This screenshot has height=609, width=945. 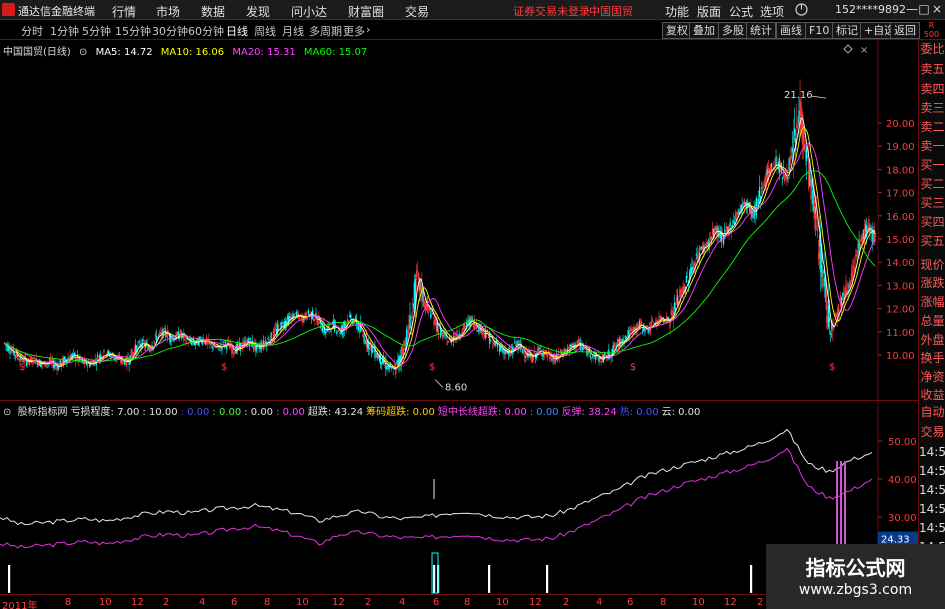 What do you see at coordinates (900, 170) in the screenshot?
I see `price-tick-label: 18.00` at bounding box center [900, 170].